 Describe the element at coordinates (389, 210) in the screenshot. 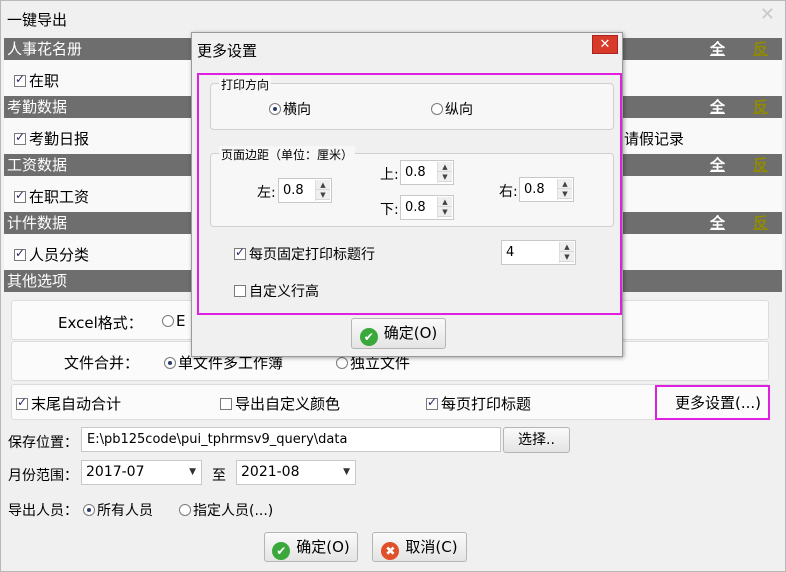

I see `bottom-margin-label: 下:` at that location.